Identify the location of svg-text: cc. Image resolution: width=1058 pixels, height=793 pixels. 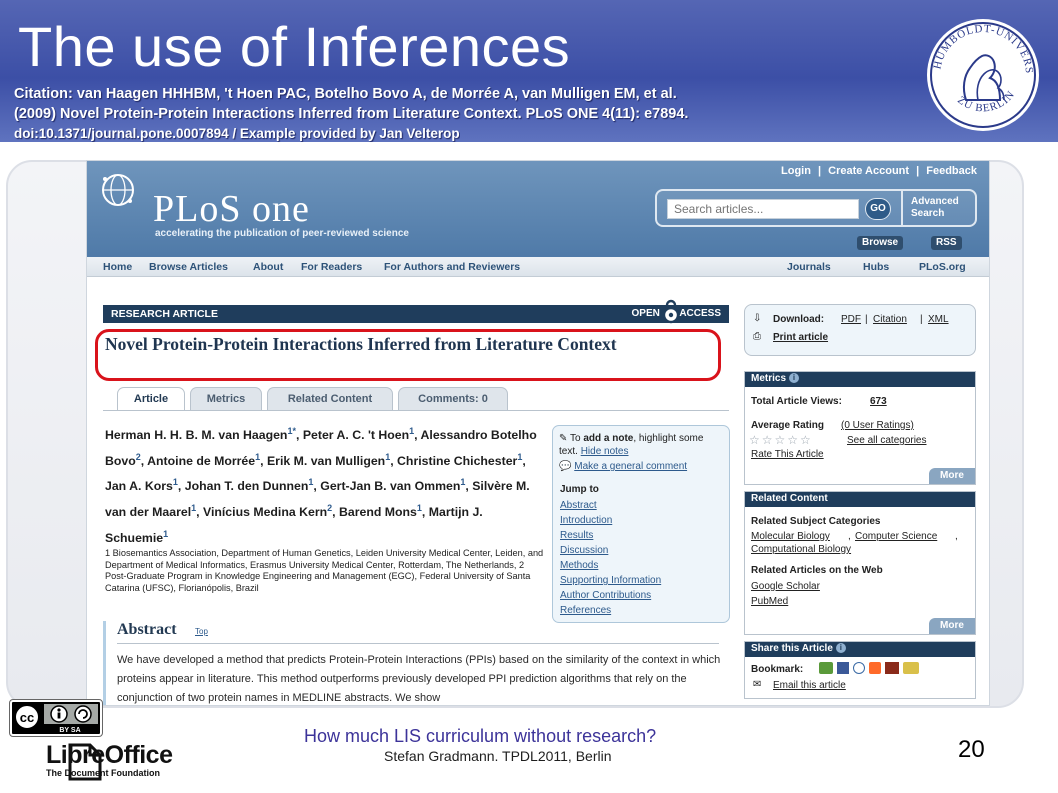
(27, 717).